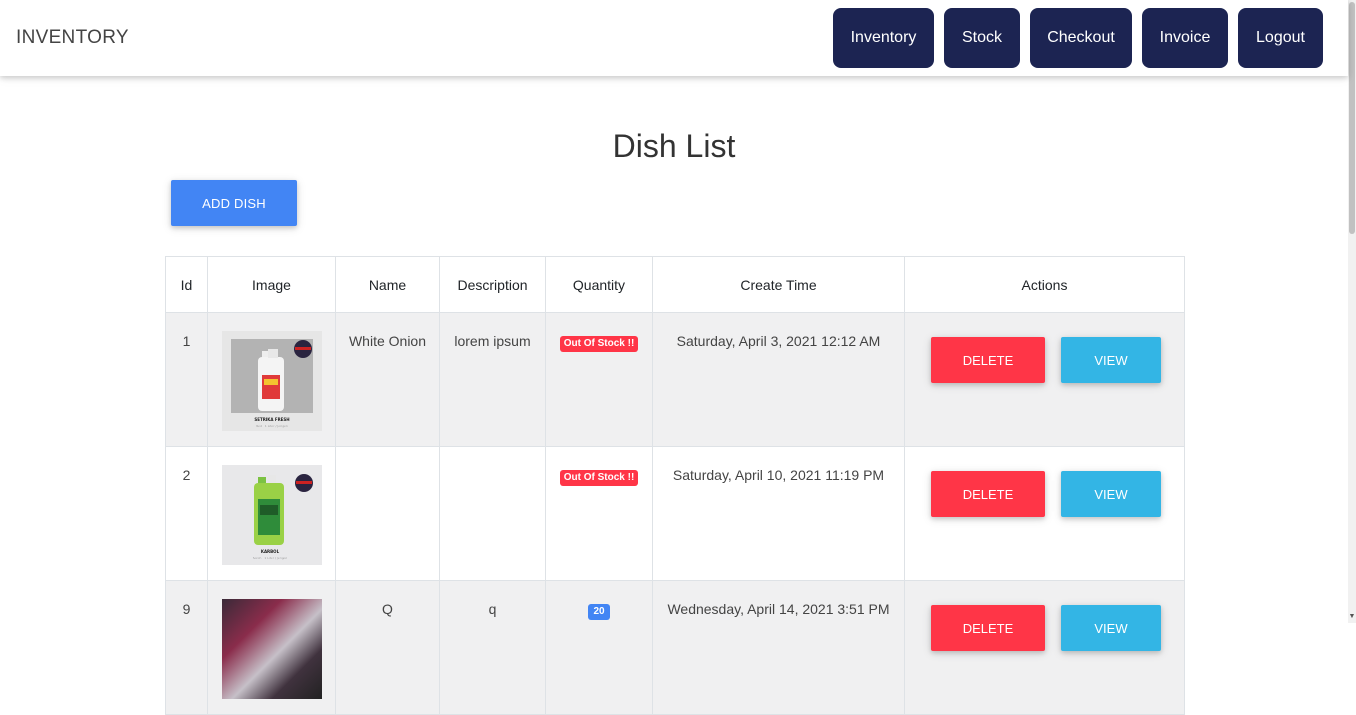 The height and width of the screenshot is (715, 1356). Describe the element at coordinates (778, 647) in the screenshot. I see `cell-create-time: Wednesday, April 14, 2021 3:51 PM` at that location.